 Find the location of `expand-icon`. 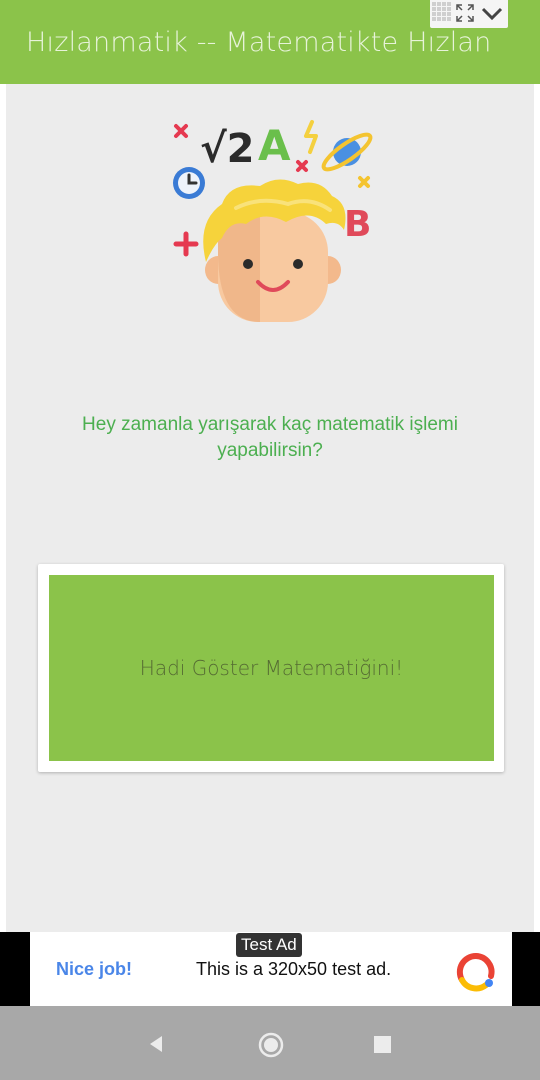

expand-icon is located at coordinates (465, 13).